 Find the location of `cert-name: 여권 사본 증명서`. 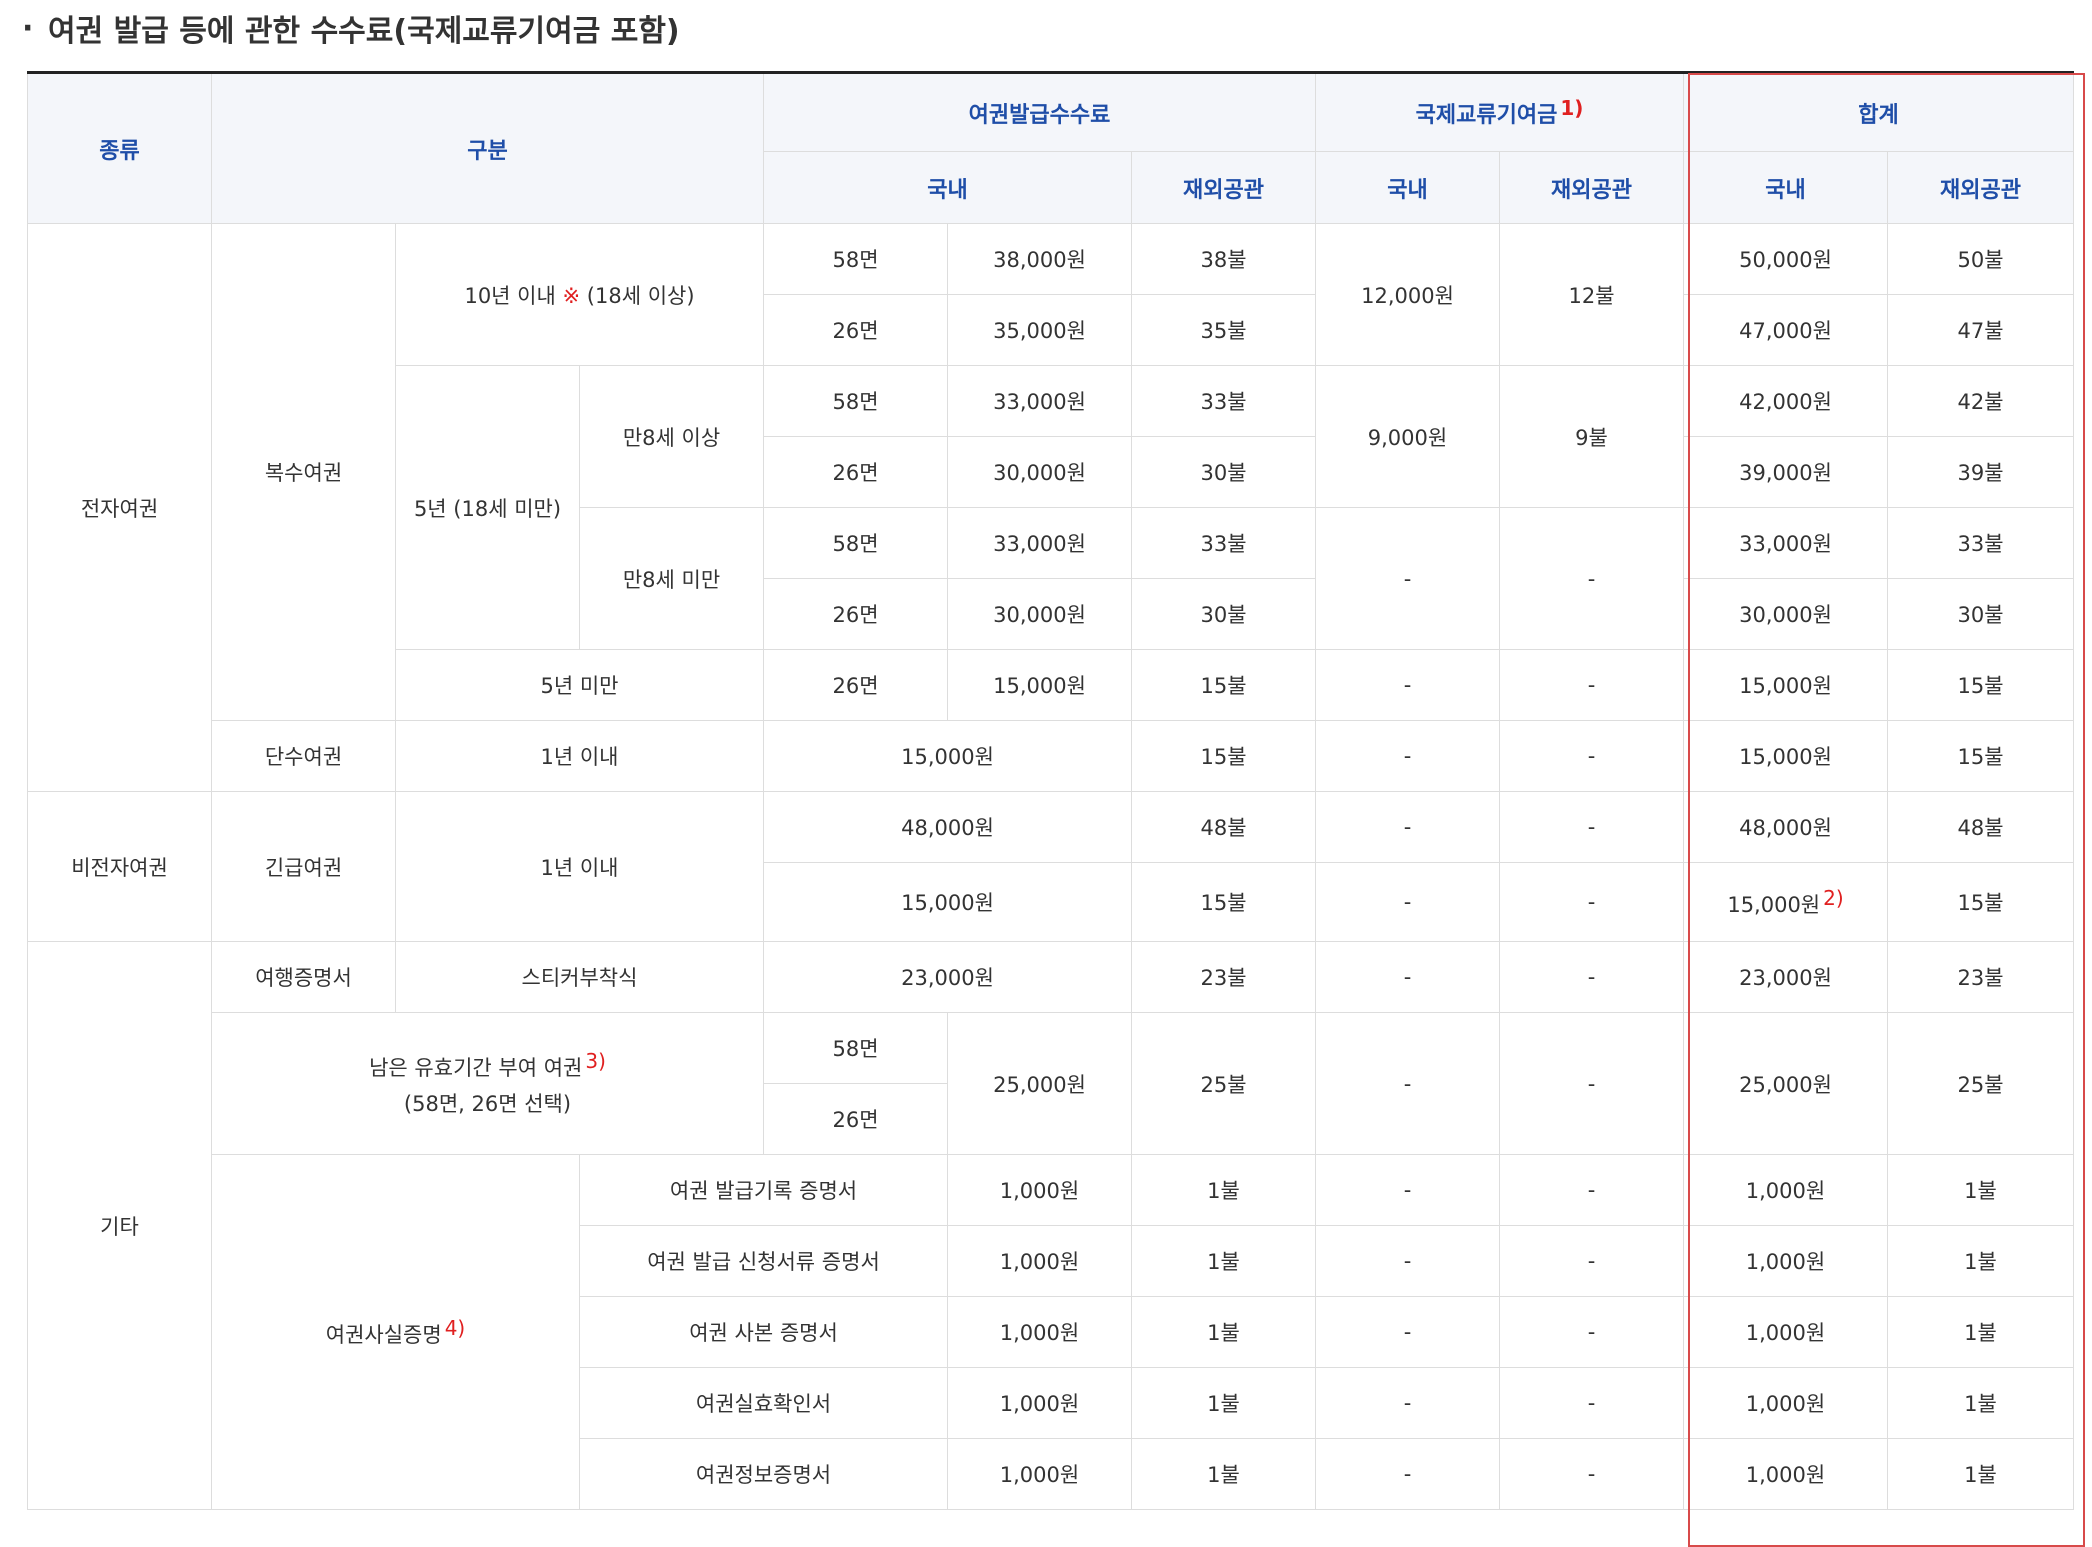

cert-name: 여권 사본 증명서 is located at coordinates (763, 1332).